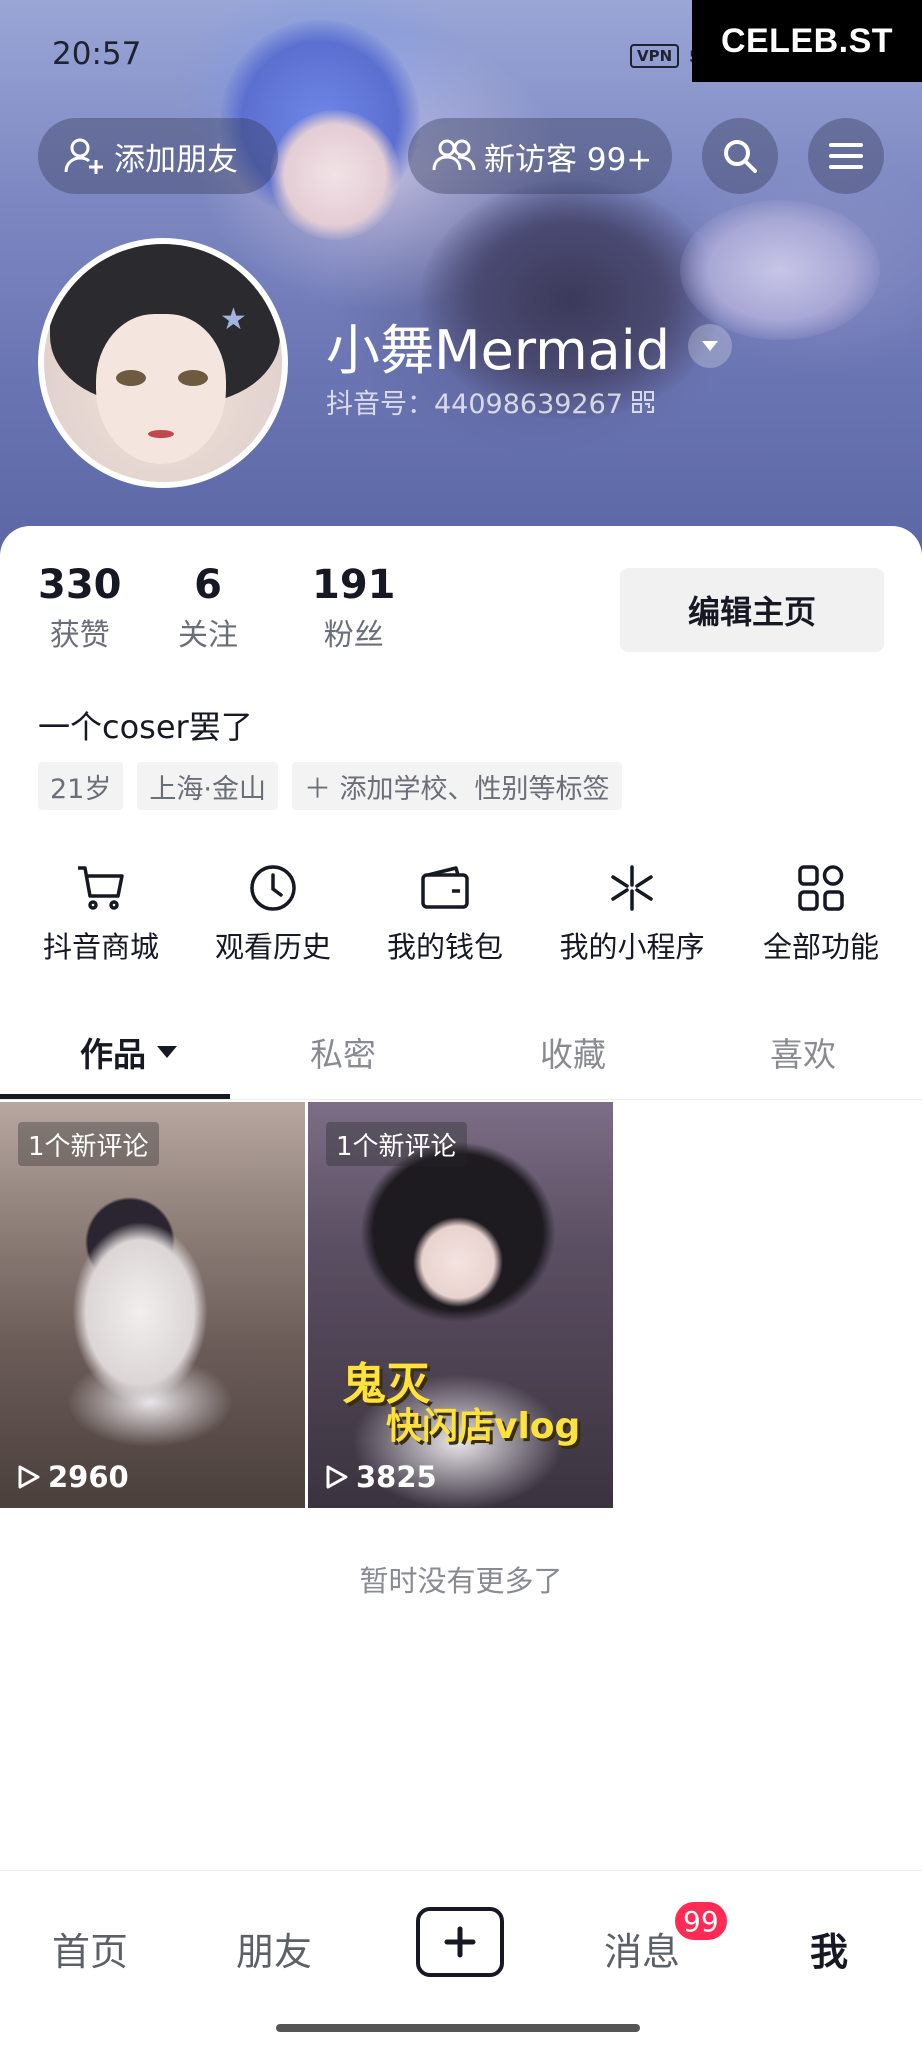  I want to click on avatar-hairpin: ★, so click(233, 319).